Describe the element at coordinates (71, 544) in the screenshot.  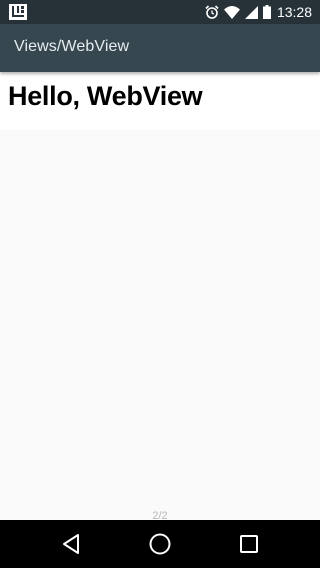
I see `back-button-icon` at that location.